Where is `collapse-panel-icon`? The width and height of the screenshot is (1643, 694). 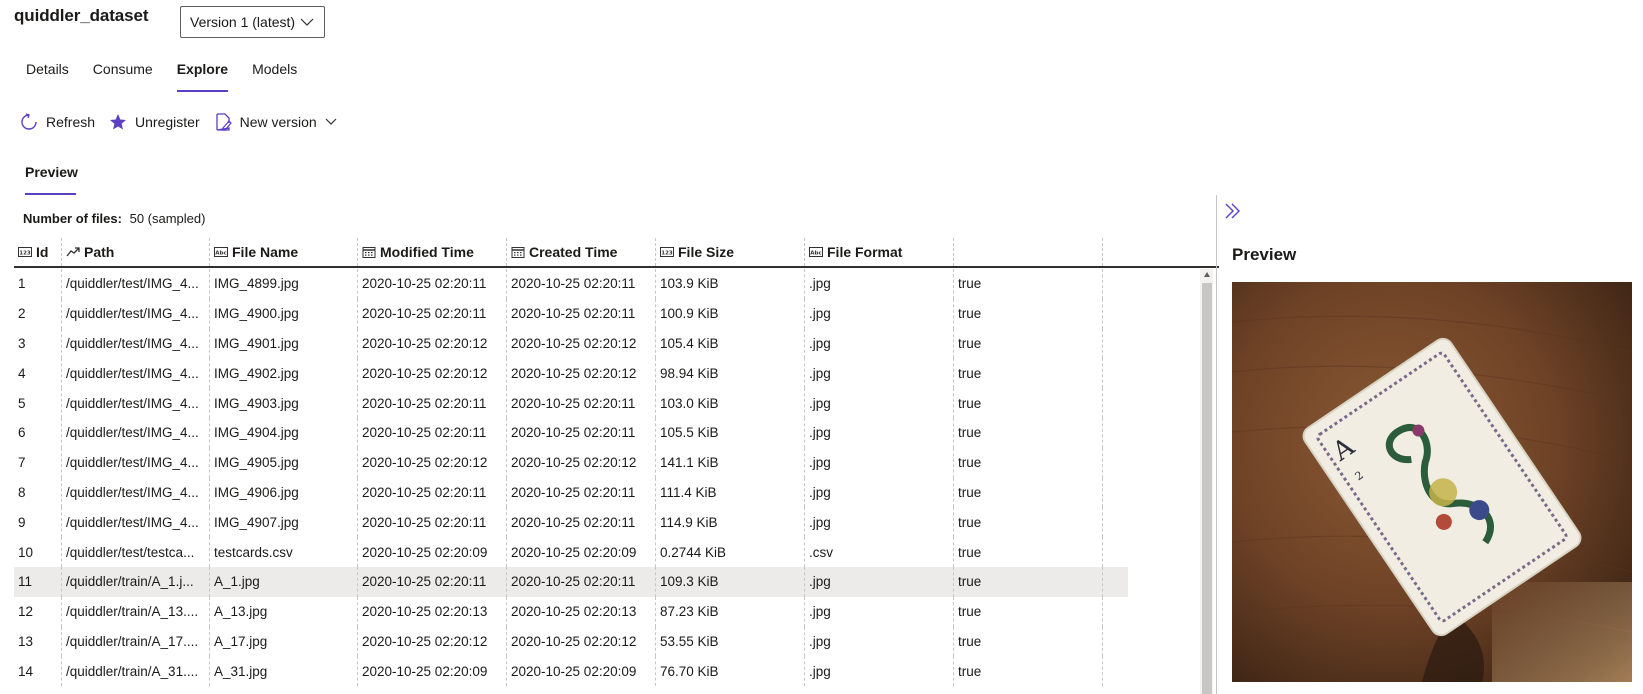
collapse-panel-icon is located at coordinates (1233, 211).